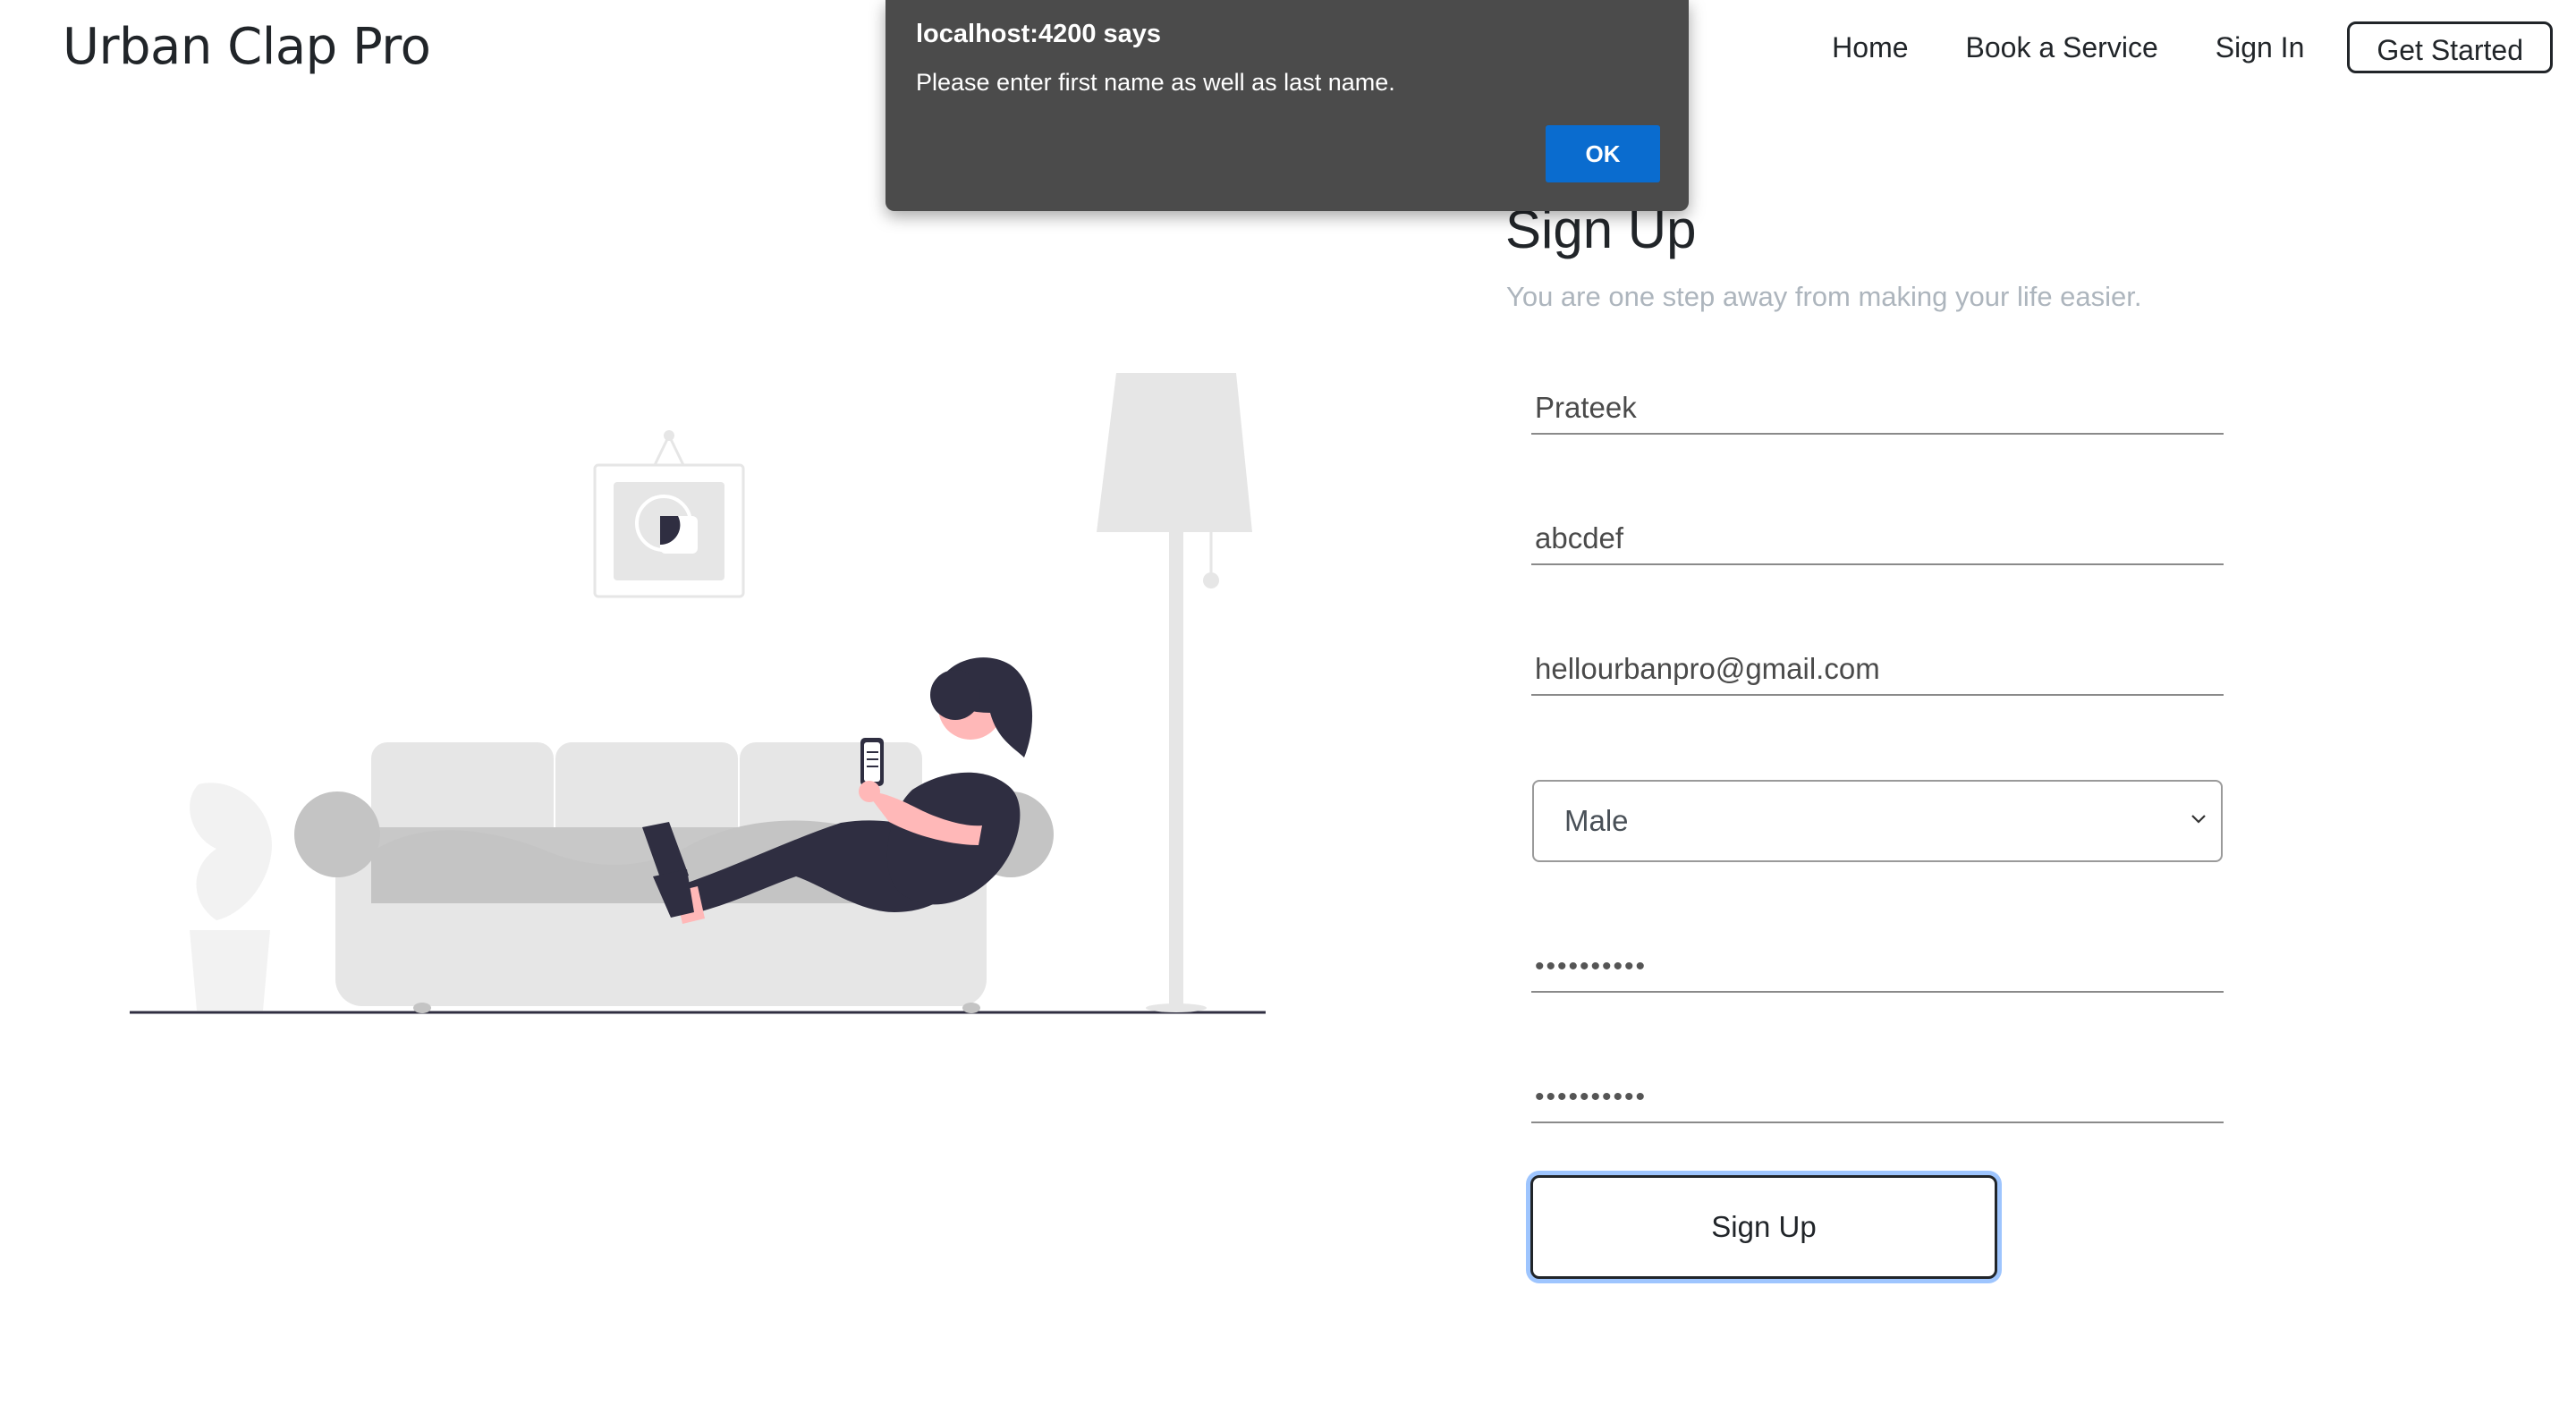 This screenshot has height=1422, width=2576. Describe the element at coordinates (1877, 967) in the screenshot. I see `password-input: ••••••••••` at that location.